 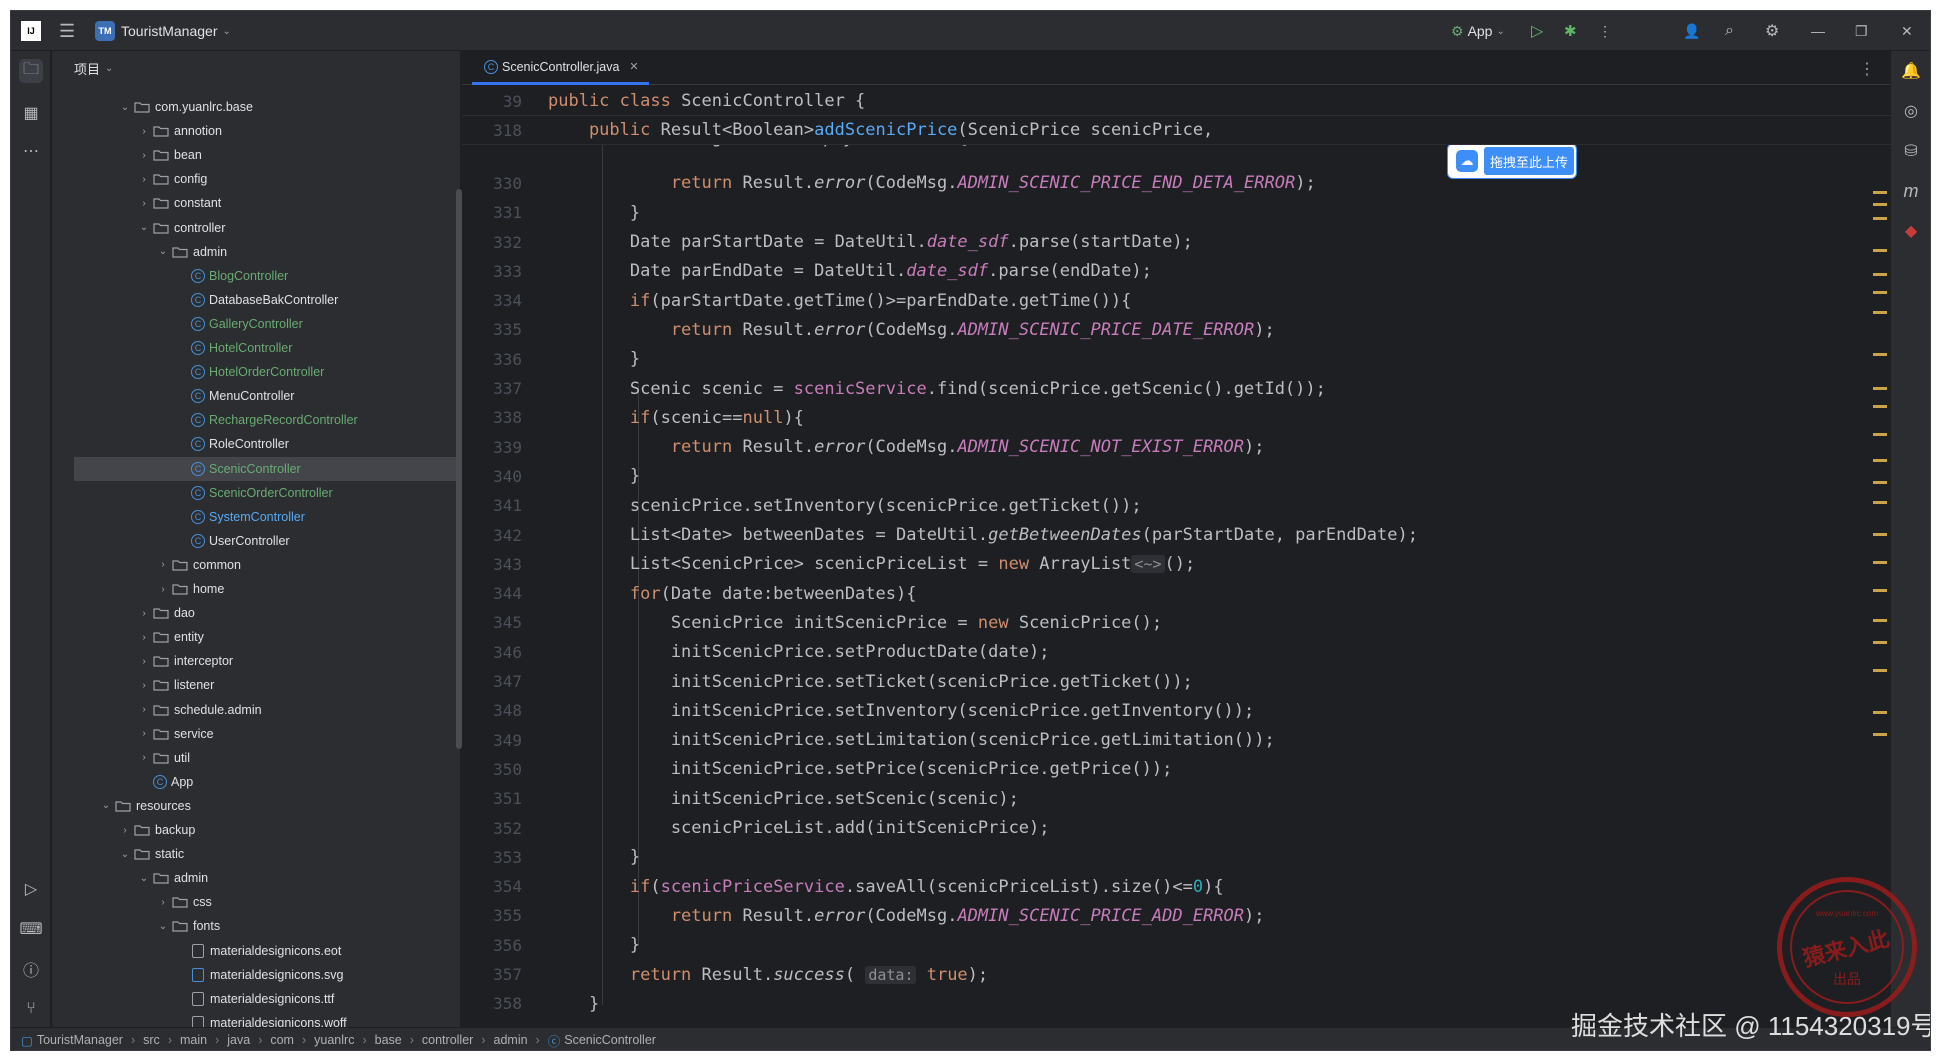 What do you see at coordinates (31, 889) in the screenshot?
I see `run-tool-button: ▷` at bounding box center [31, 889].